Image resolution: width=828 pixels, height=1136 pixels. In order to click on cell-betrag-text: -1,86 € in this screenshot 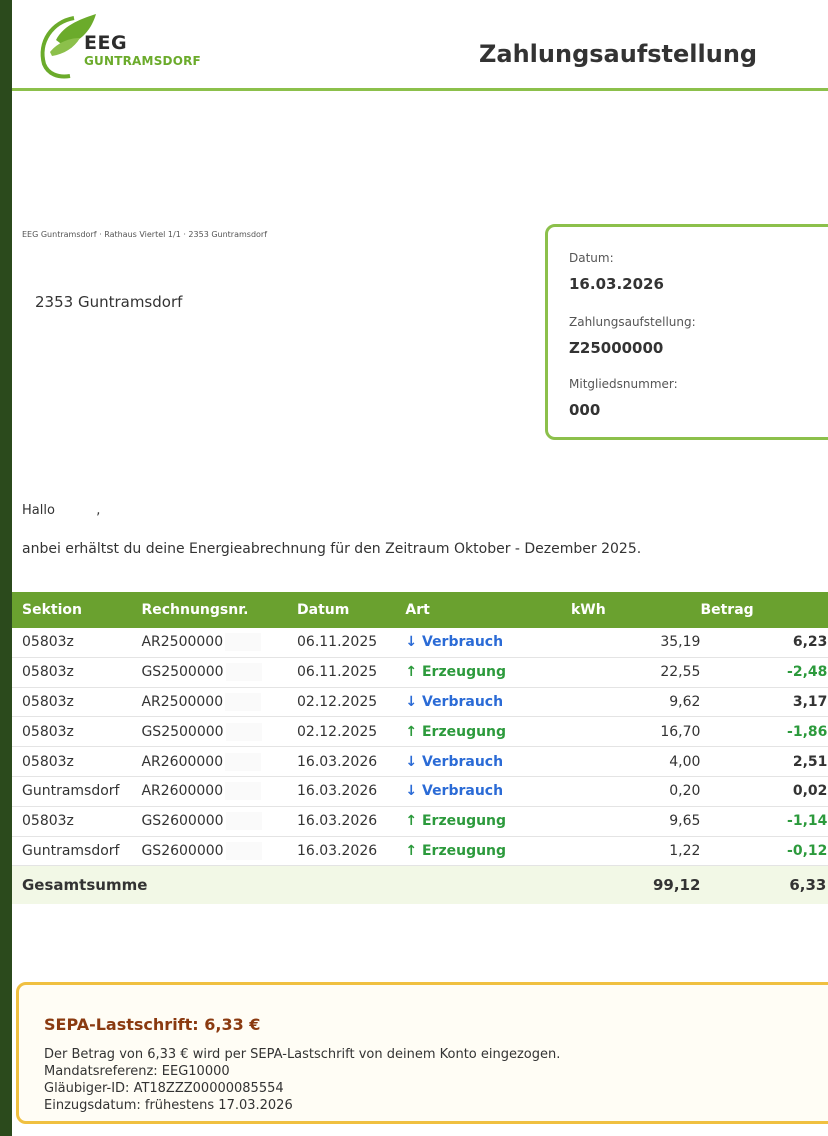, I will do `click(807, 731)`.